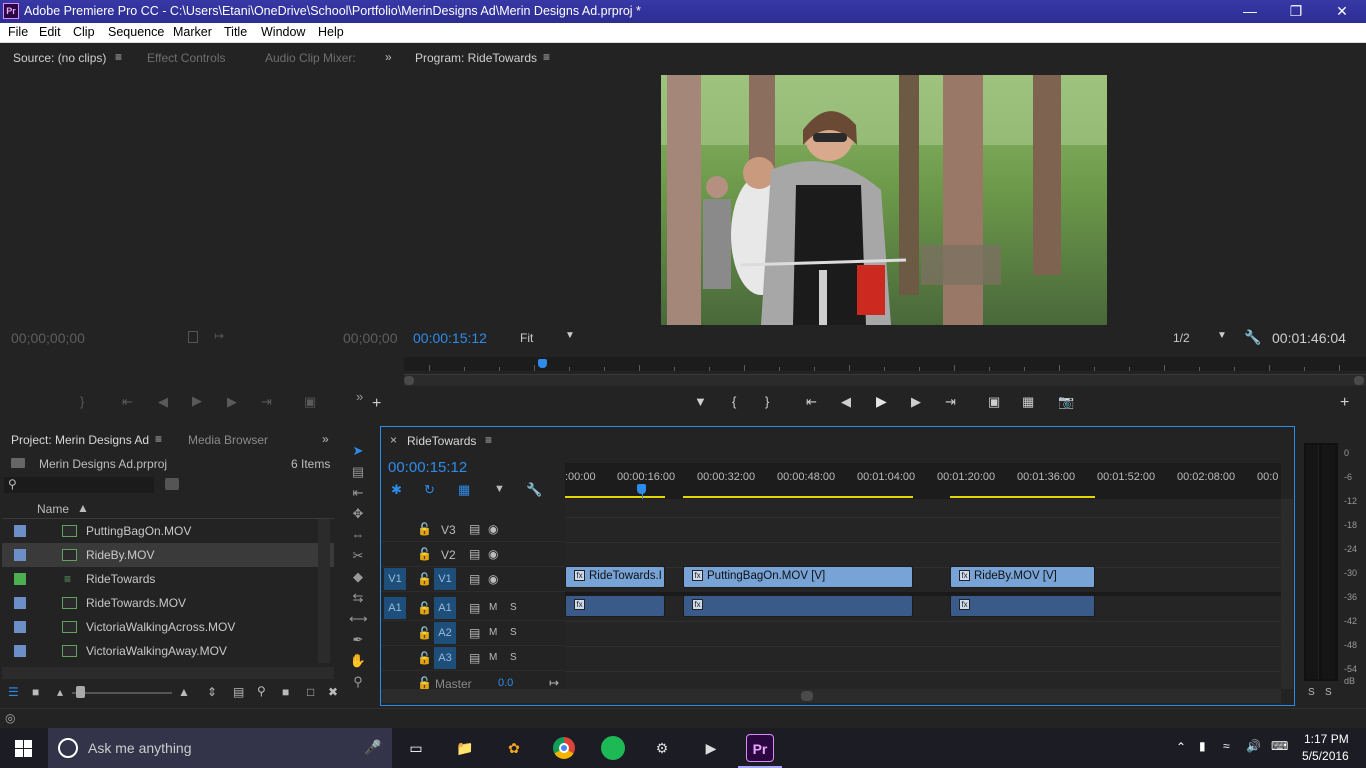  What do you see at coordinates (84, 32) in the screenshot?
I see `menu-clip: Clip` at bounding box center [84, 32].